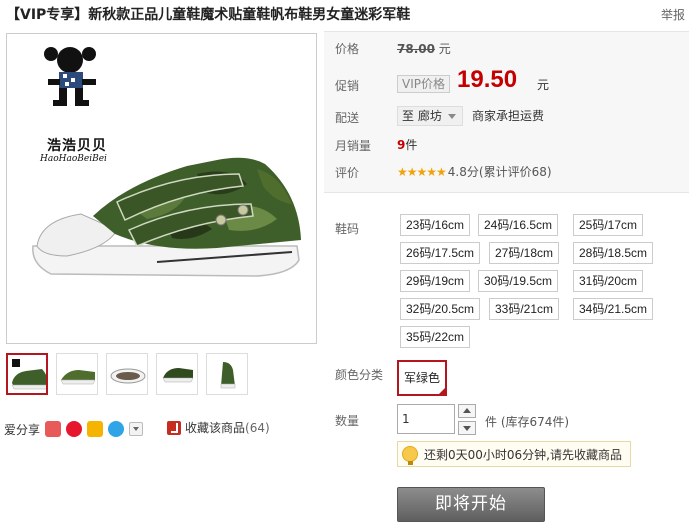 The width and height of the screenshot is (689, 528). What do you see at coordinates (208, 15) in the screenshot?
I see `product-title: 【VIP专享】新秋款正品儿童鞋魔术贴童鞋帆布鞋男女童迷彩军鞋` at bounding box center [208, 15].